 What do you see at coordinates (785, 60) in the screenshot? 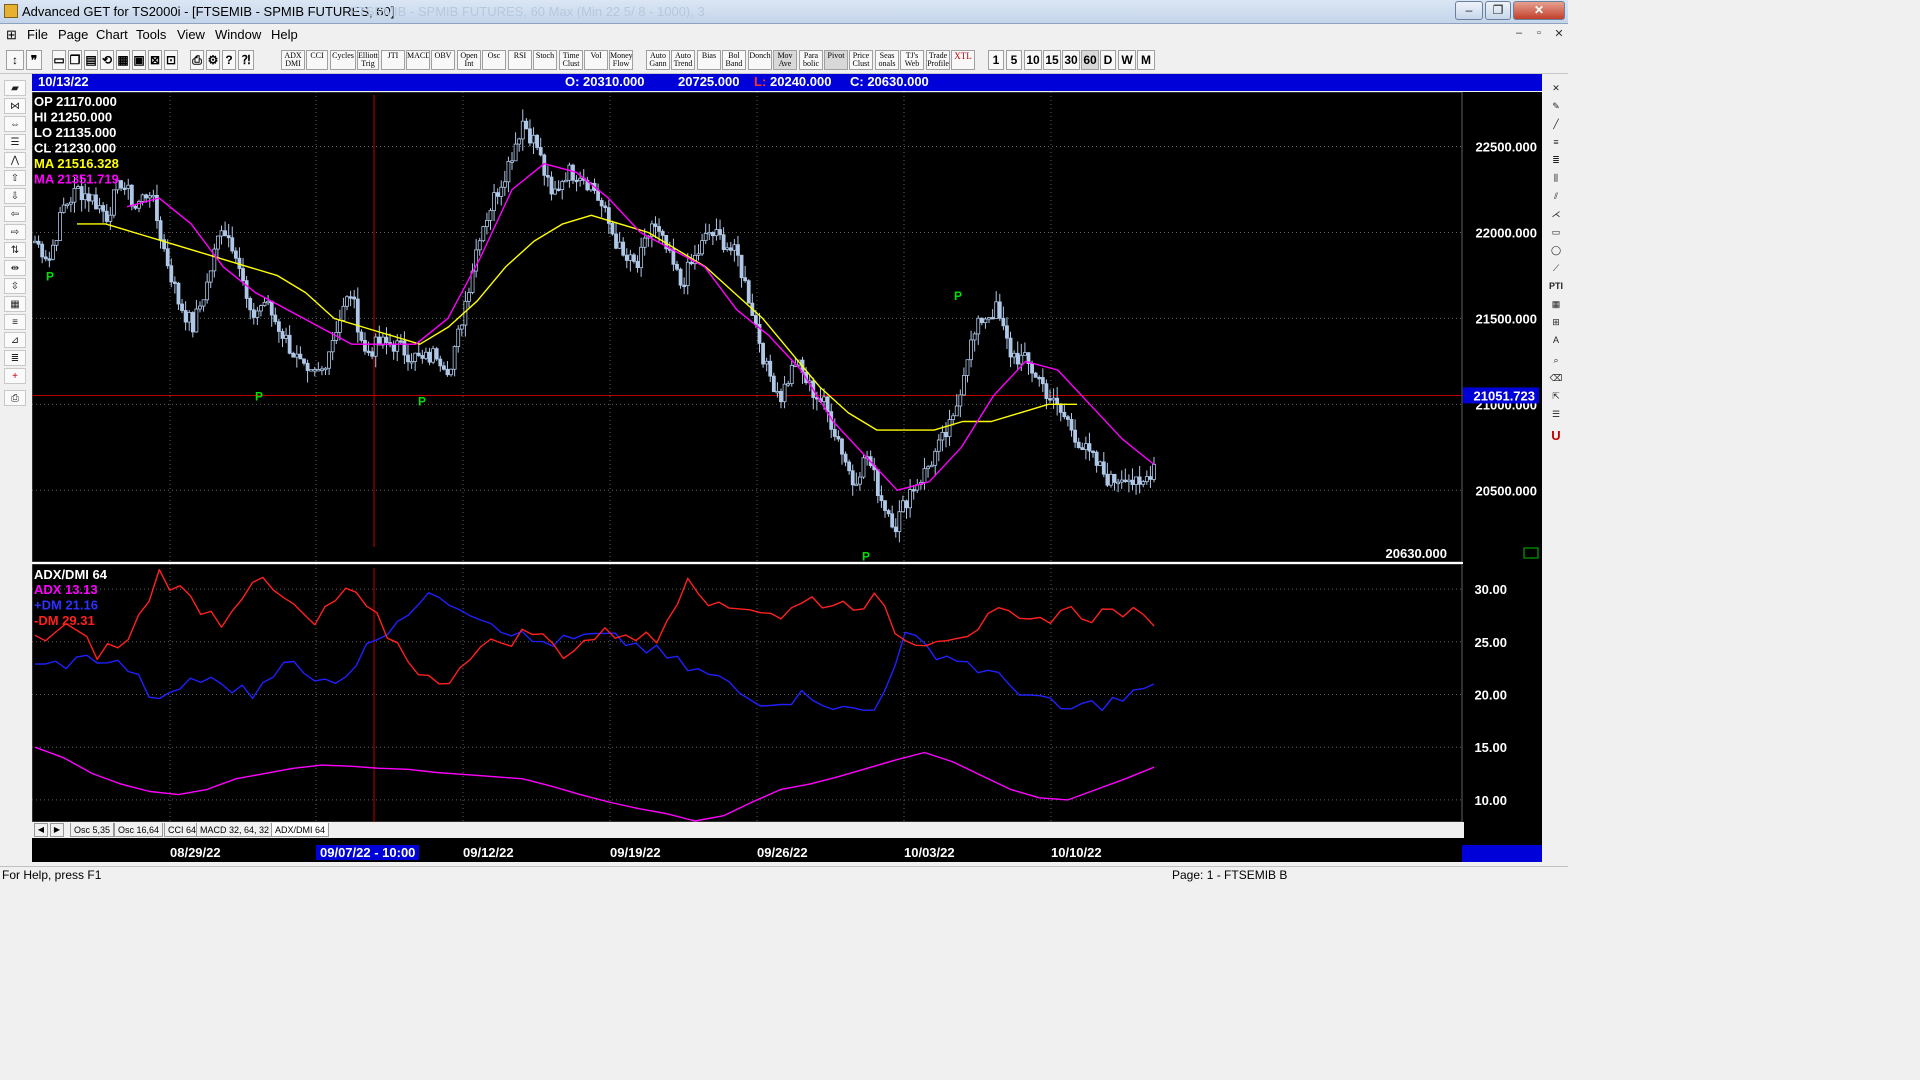
I see `mov-ave-button: Mov Ave` at bounding box center [785, 60].